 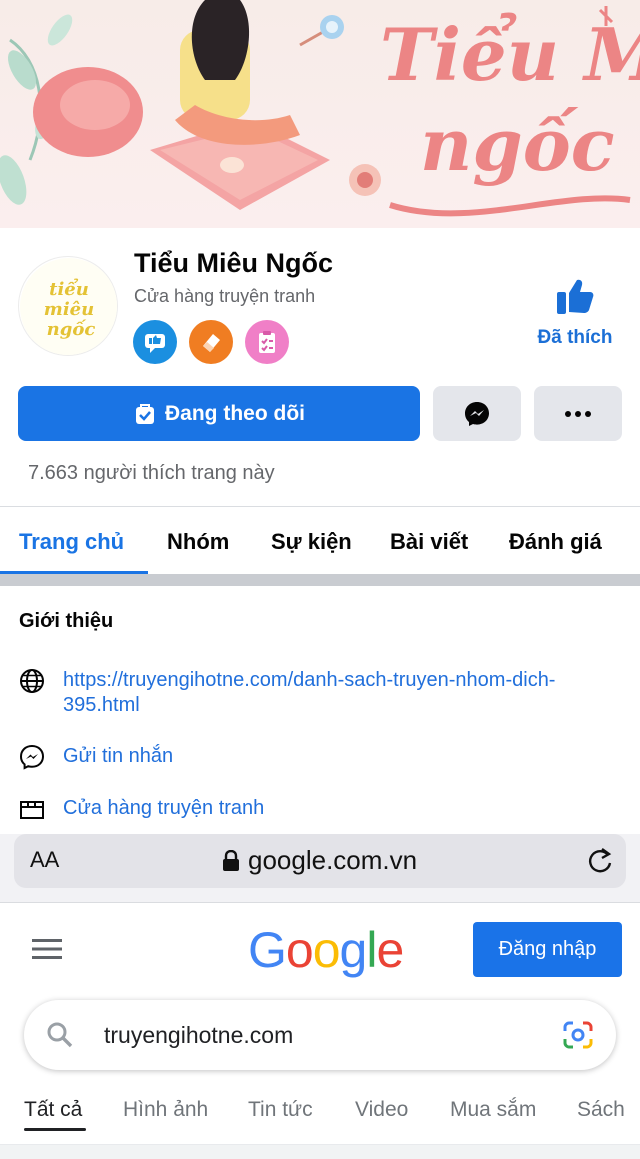 I want to click on category-link: Cửa hàng truyện tranh, so click(x=333, y=808).